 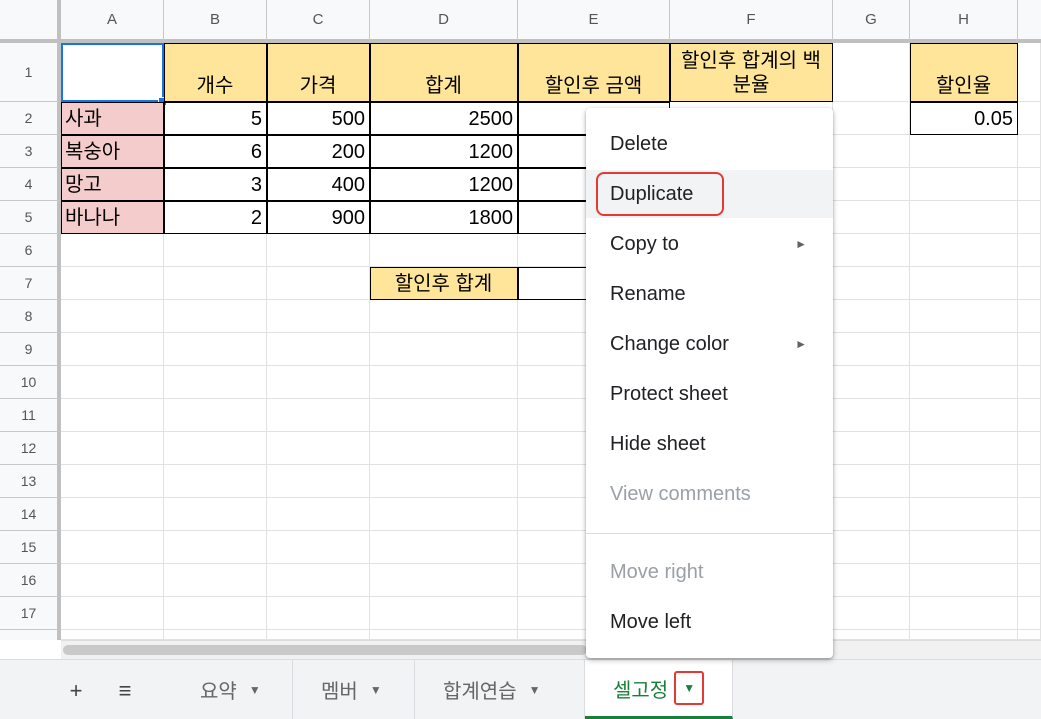 I want to click on column-header-a: A, so click(x=112, y=21).